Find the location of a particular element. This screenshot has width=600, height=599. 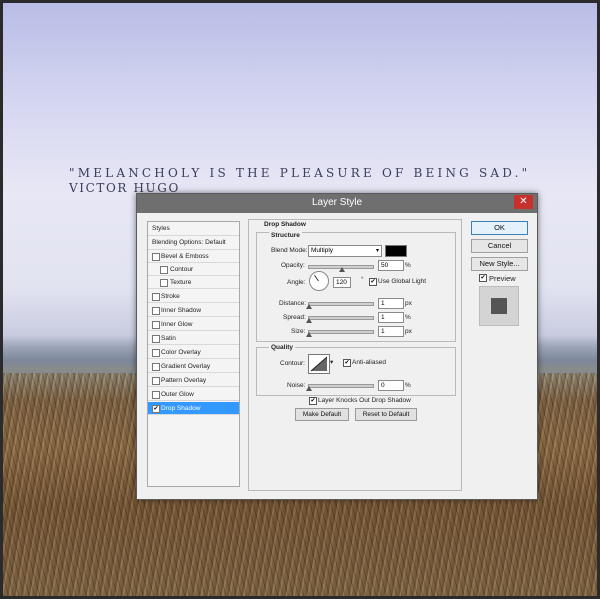

style-item-outer-glow: Outer Glow is located at coordinates (193, 394).